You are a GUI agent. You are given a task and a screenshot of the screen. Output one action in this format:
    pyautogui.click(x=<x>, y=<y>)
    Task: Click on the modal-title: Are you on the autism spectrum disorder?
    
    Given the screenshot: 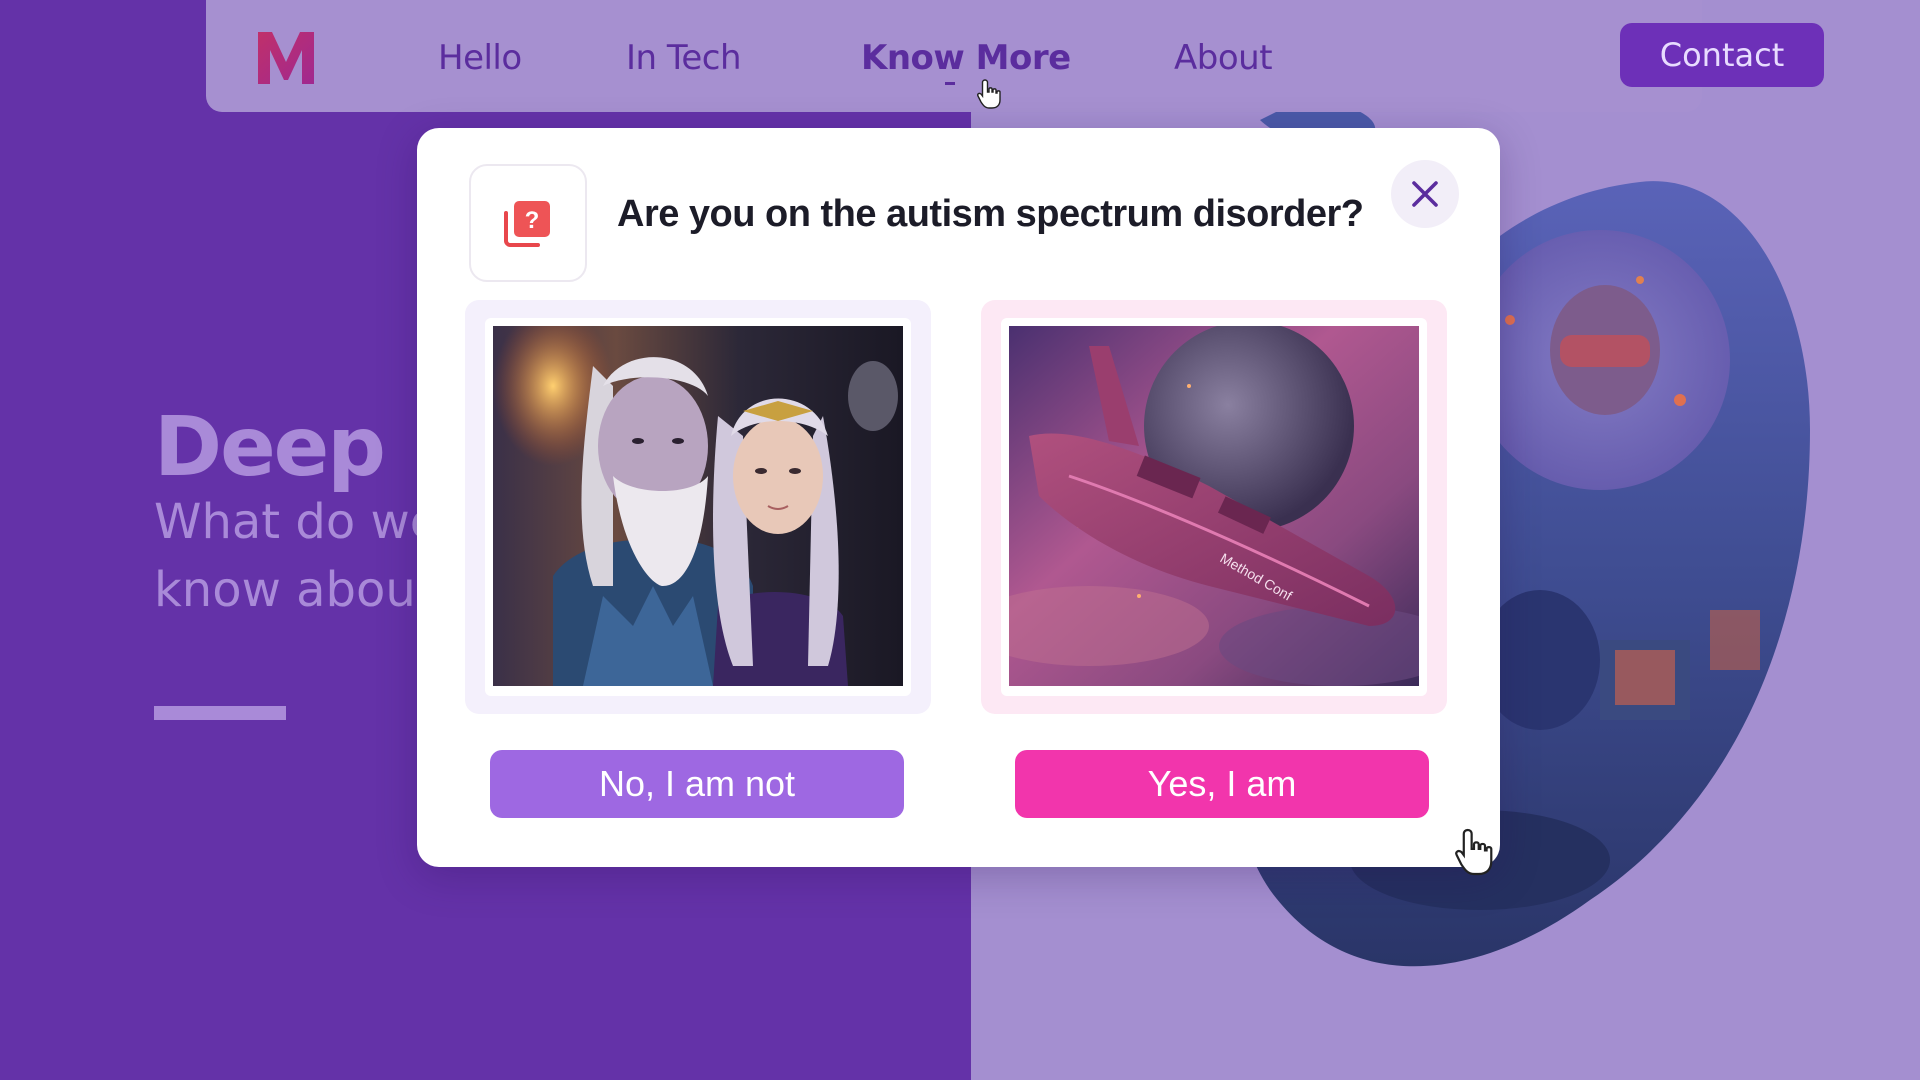 What is the action you would take?
    pyautogui.click(x=990, y=214)
    